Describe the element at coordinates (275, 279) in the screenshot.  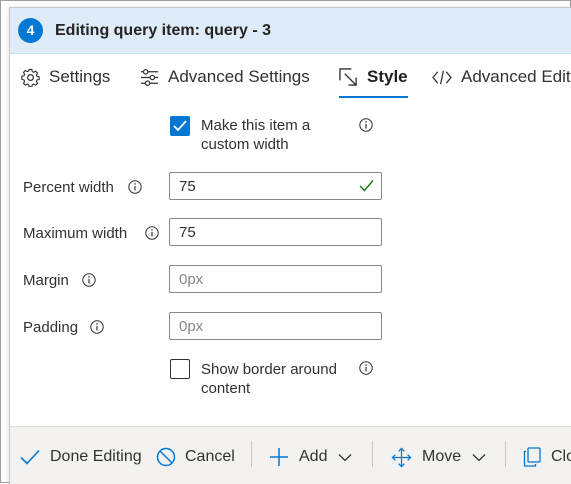
I see `margin-input` at that location.